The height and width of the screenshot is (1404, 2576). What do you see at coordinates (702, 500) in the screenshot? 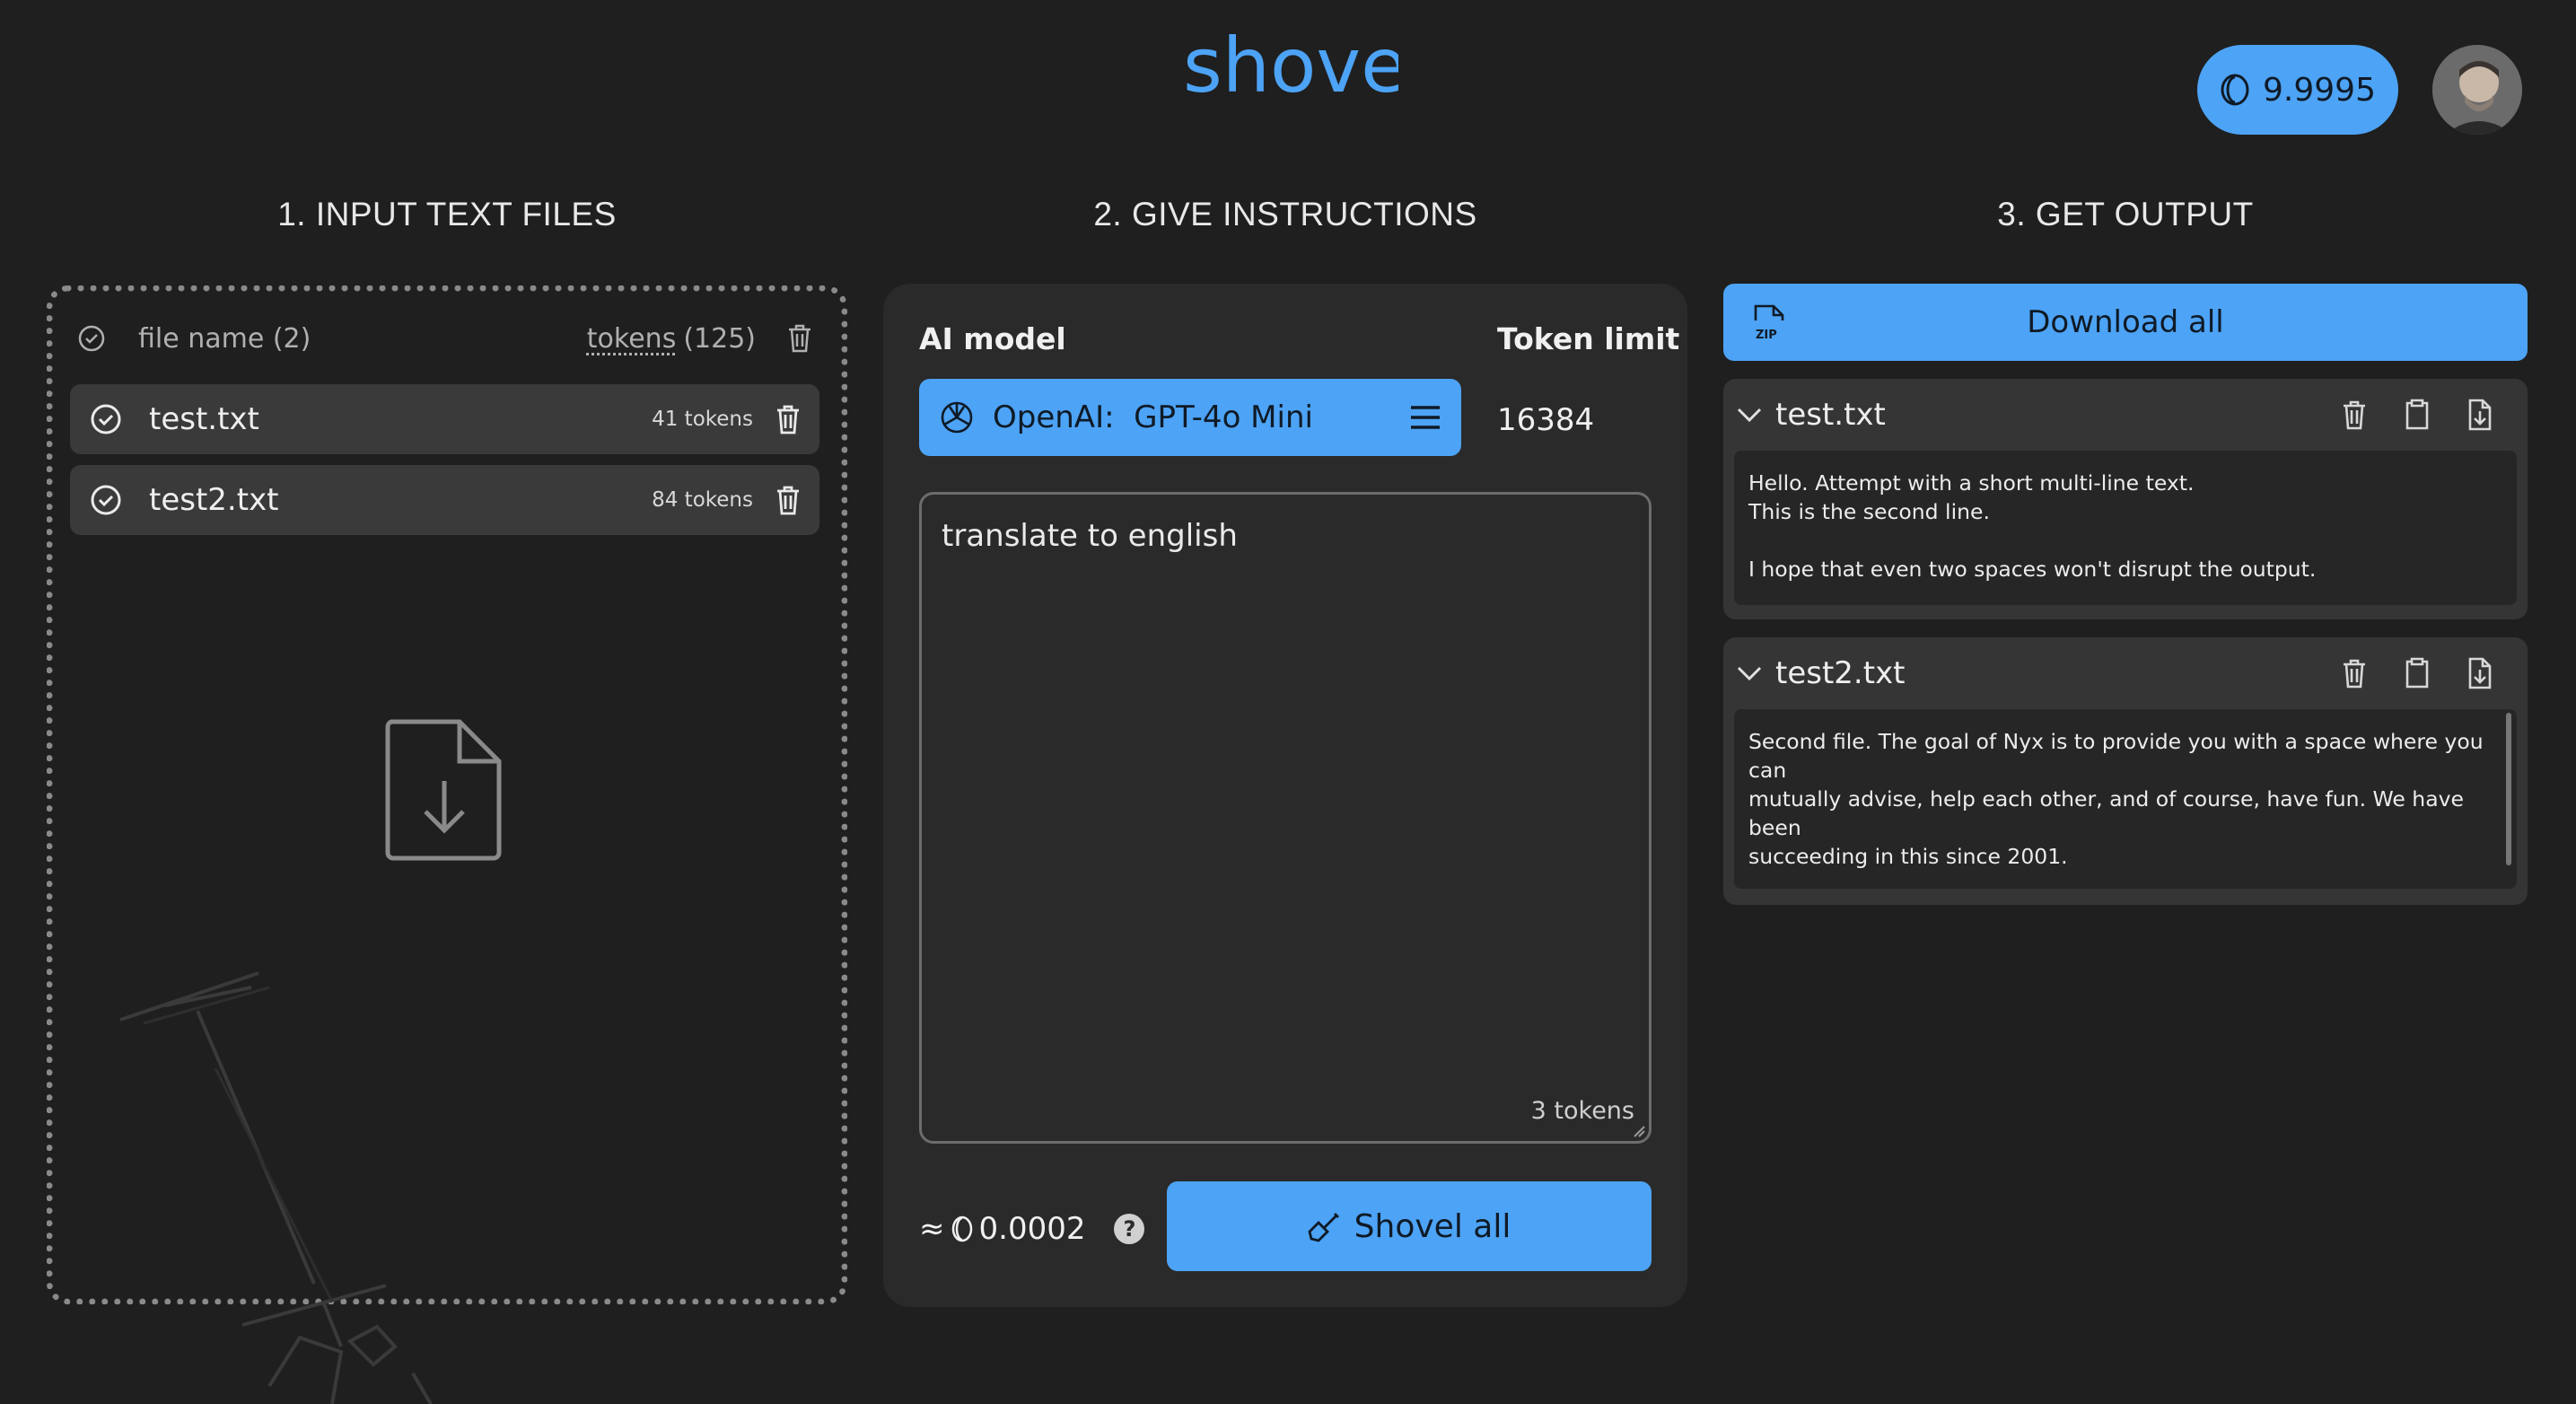
I see `file-tokens: 84 tokens` at bounding box center [702, 500].